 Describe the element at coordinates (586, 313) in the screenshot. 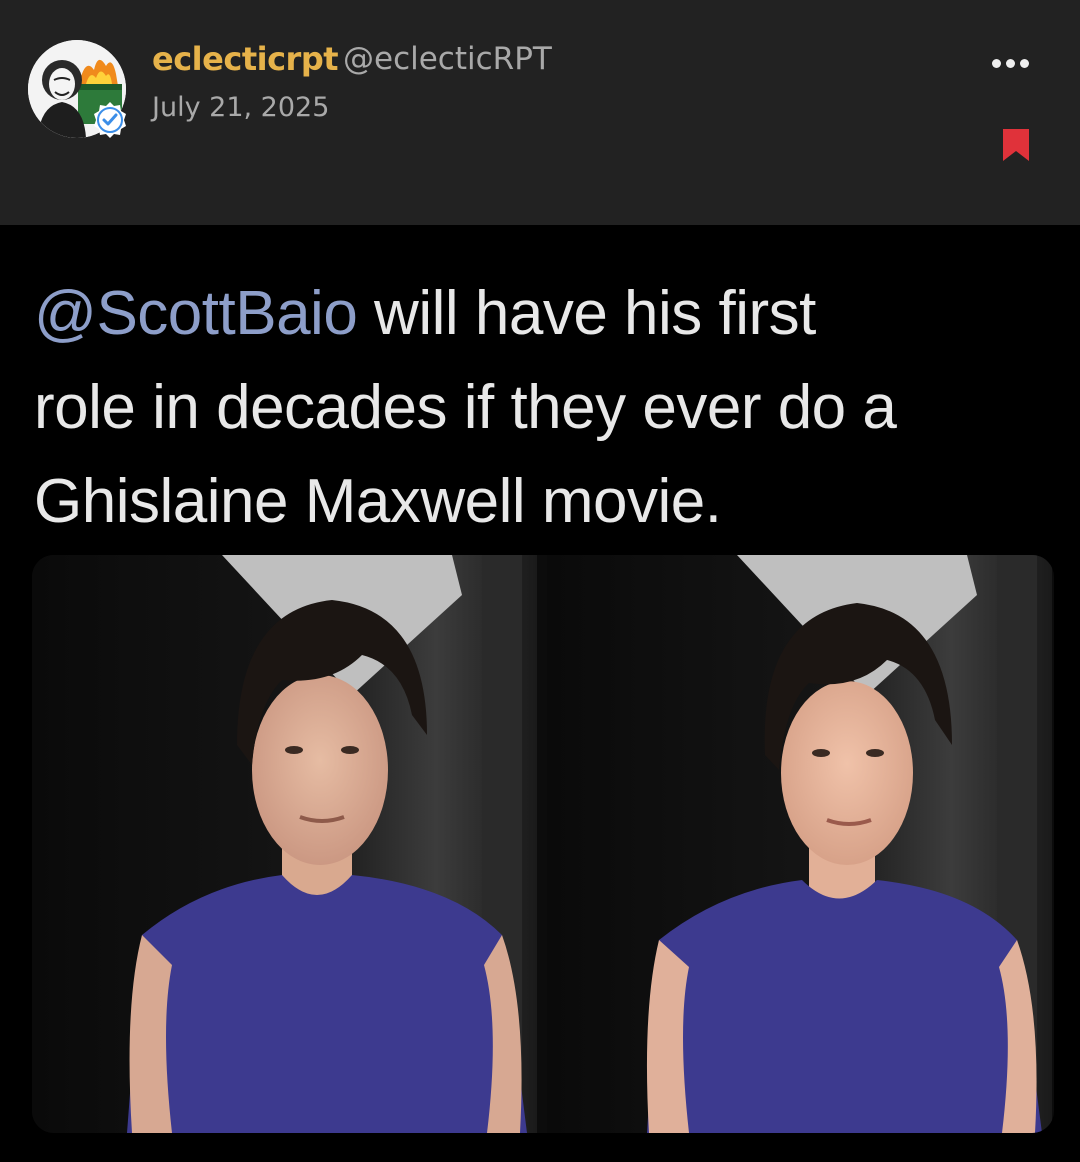

I see `tweet-line-1: will have his first` at that location.